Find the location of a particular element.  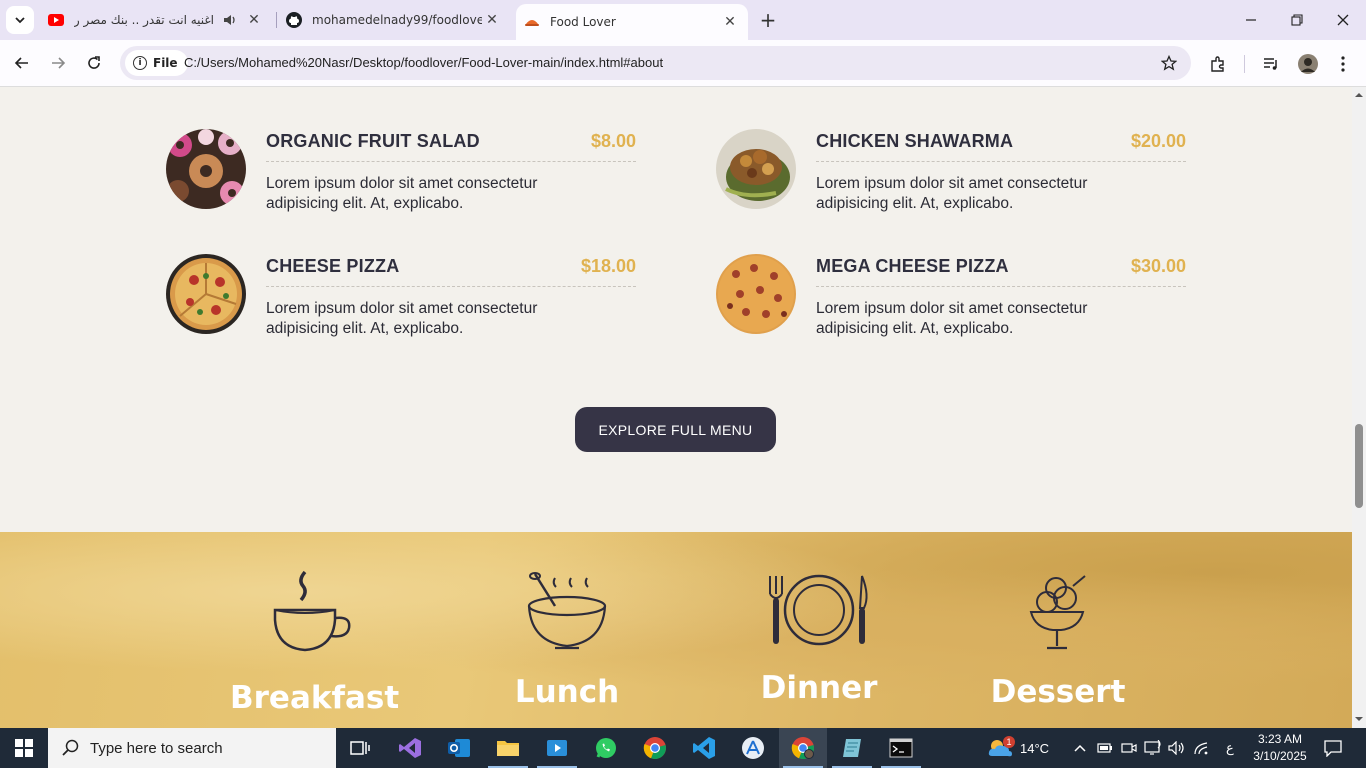

speaker-icon is located at coordinates (230, 20).